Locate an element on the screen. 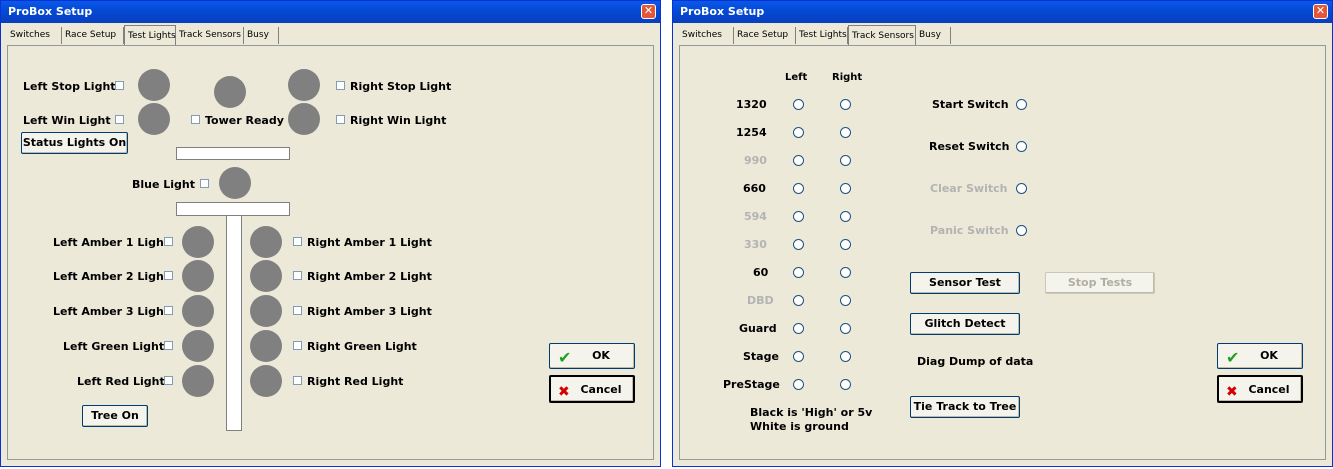 The height and width of the screenshot is (469, 1333). right-amber-3-label: Right Amber 3 Light is located at coordinates (369, 311).